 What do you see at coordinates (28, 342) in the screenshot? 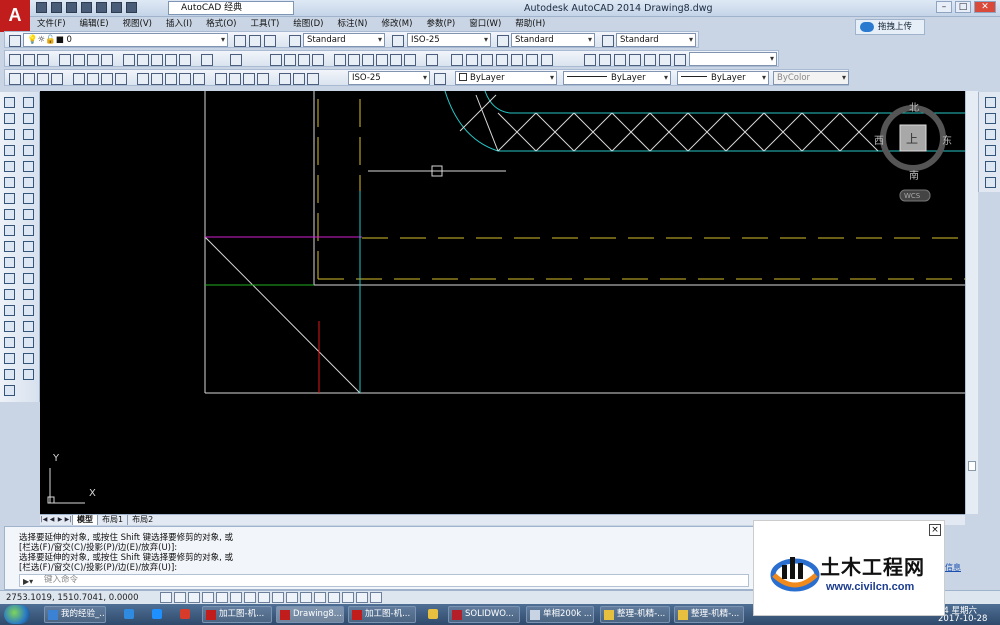
I see `fillet-icon` at bounding box center [28, 342].